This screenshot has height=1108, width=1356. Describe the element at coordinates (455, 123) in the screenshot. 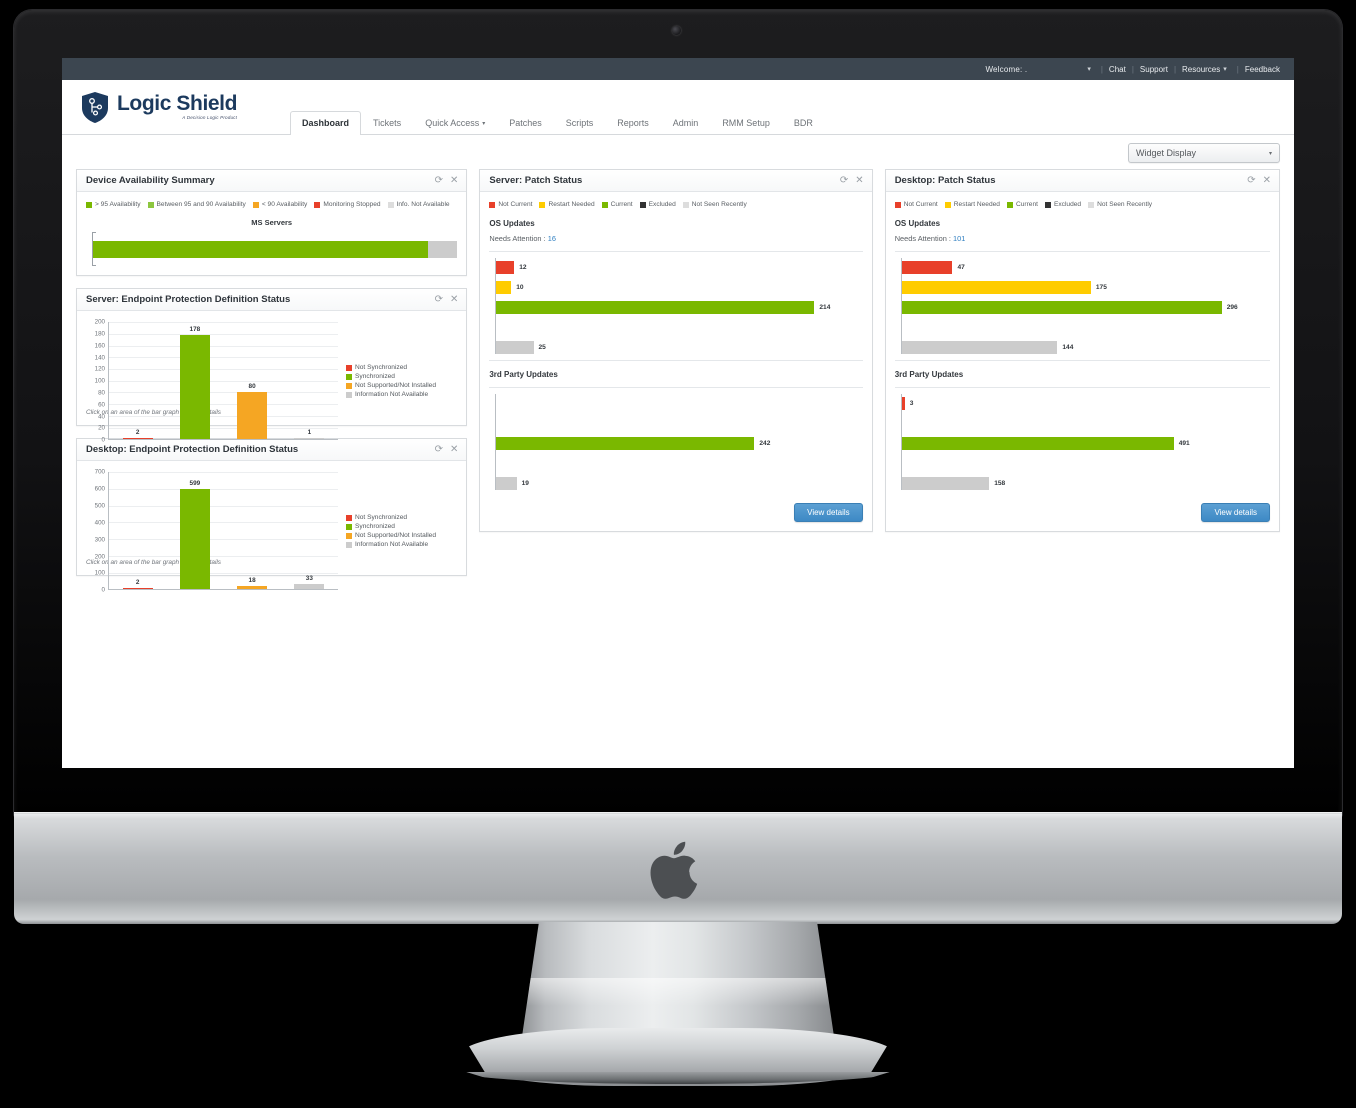

I see `nav-tab-quick-access: Quick Access ▾` at that location.